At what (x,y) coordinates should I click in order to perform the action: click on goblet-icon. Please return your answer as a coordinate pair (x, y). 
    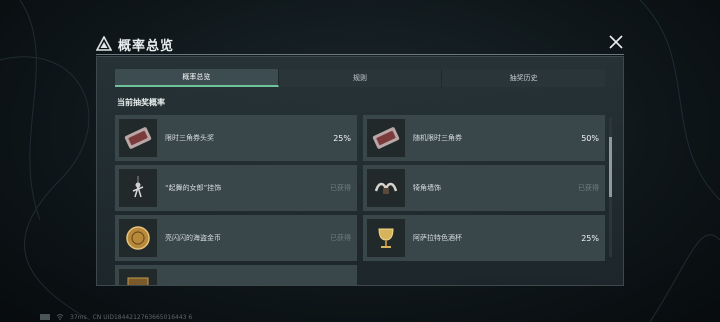
    Looking at the image, I should click on (386, 238).